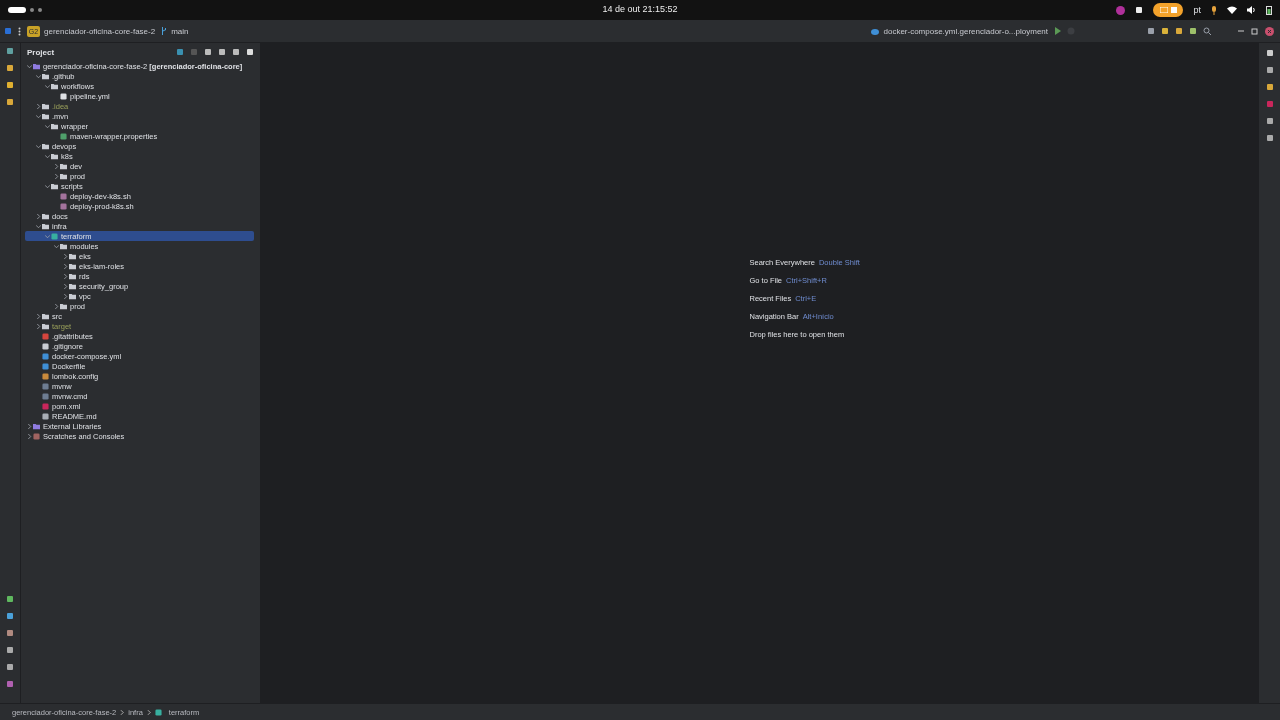  What do you see at coordinates (164, 31) in the screenshot?
I see `branch-icon` at bounding box center [164, 31].